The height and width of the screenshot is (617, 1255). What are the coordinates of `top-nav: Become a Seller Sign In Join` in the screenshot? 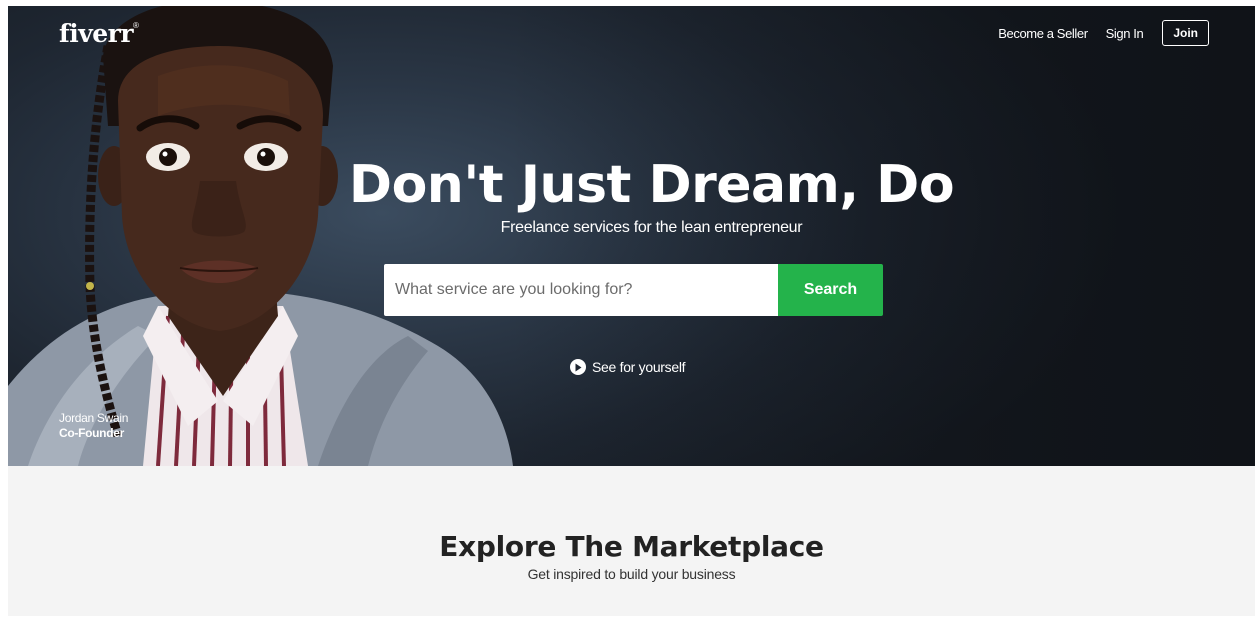 It's located at (1103, 33).